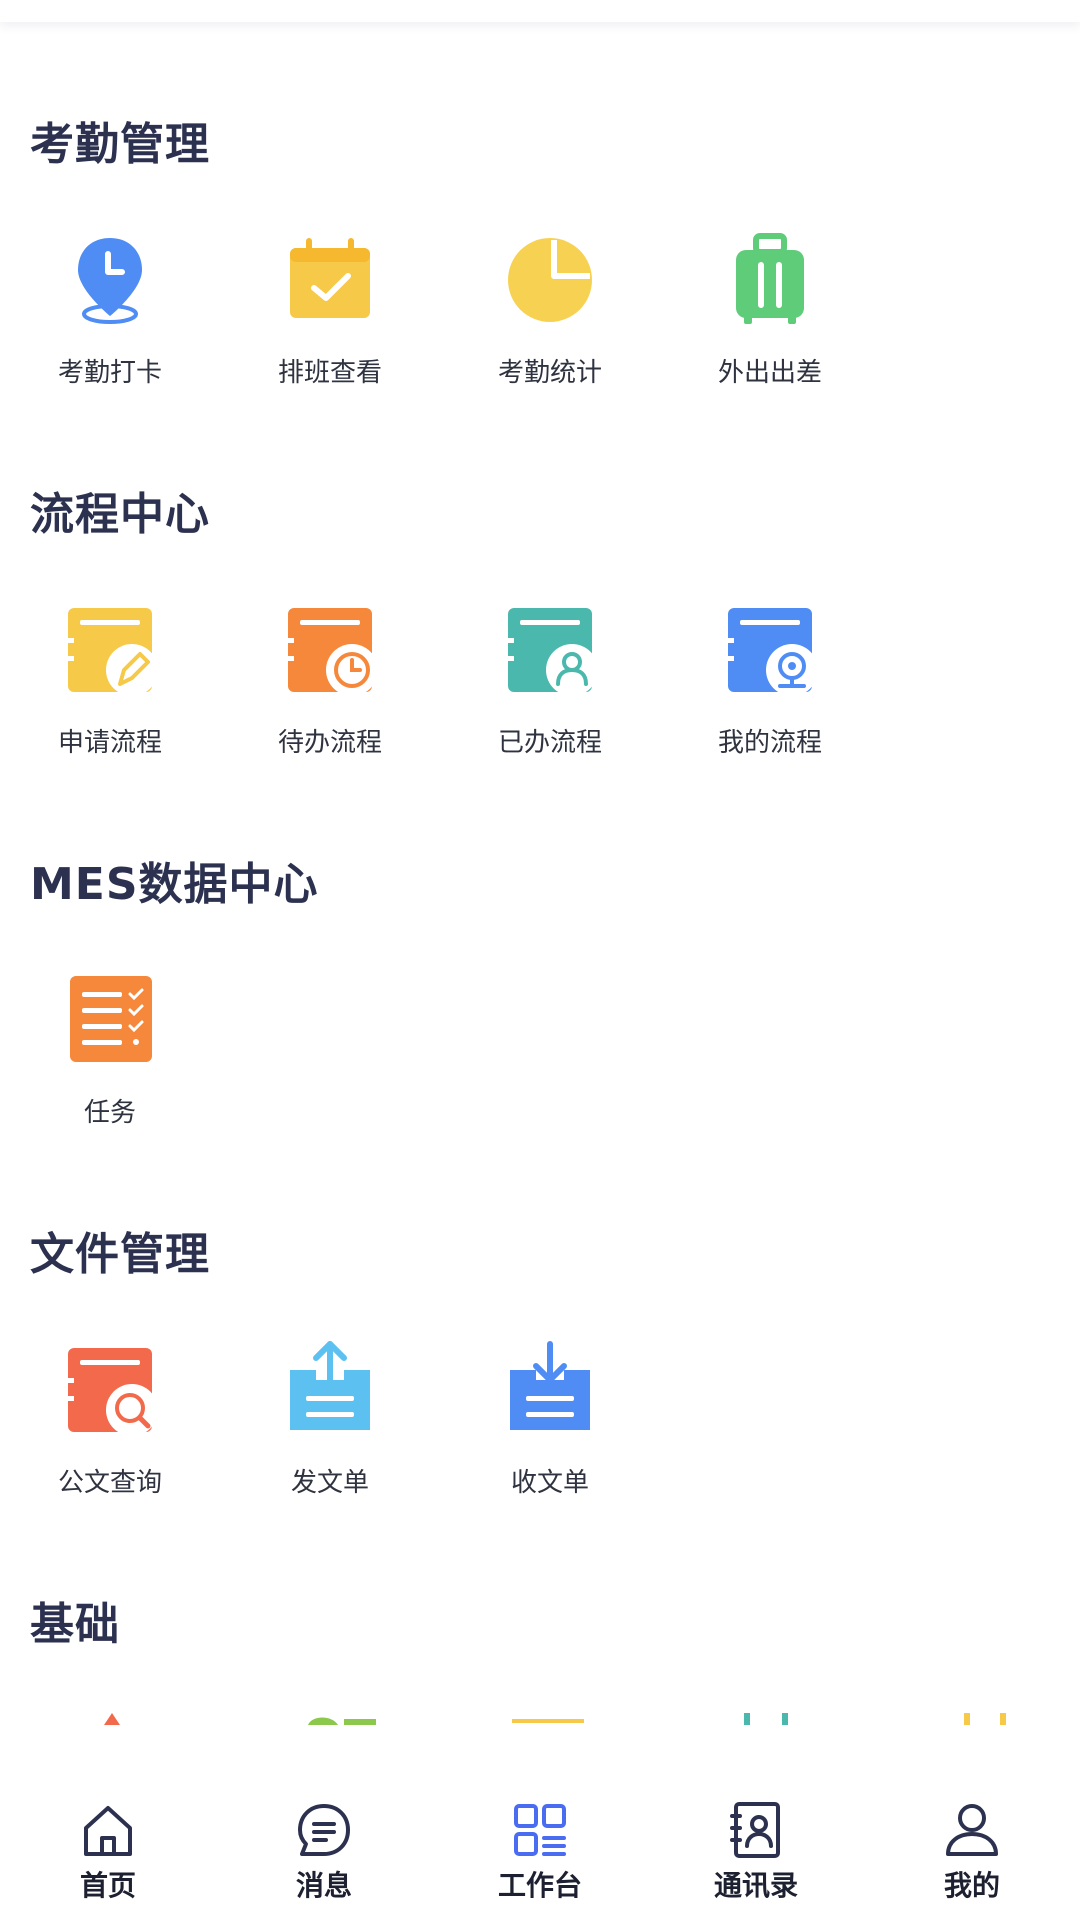 The image size is (1080, 1920). I want to click on partial-icon-red, so click(112, 1719).